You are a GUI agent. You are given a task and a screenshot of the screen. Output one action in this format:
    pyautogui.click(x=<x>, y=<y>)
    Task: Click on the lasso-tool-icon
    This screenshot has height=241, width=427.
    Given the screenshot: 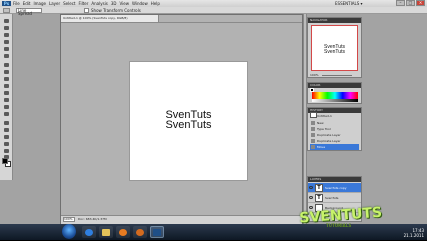 What is the action you would take?
    pyautogui.click(x=6, y=35)
    